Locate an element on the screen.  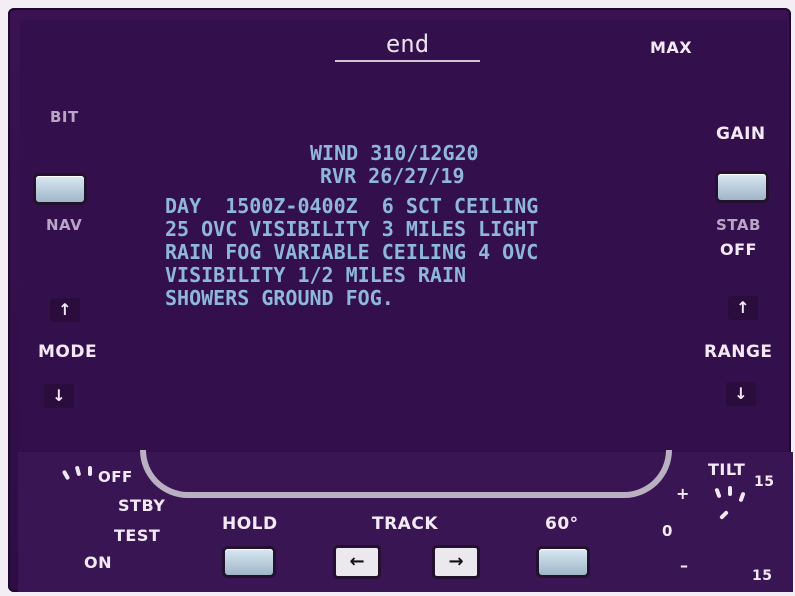
mode-down-button: ↓ is located at coordinates (59, 396).